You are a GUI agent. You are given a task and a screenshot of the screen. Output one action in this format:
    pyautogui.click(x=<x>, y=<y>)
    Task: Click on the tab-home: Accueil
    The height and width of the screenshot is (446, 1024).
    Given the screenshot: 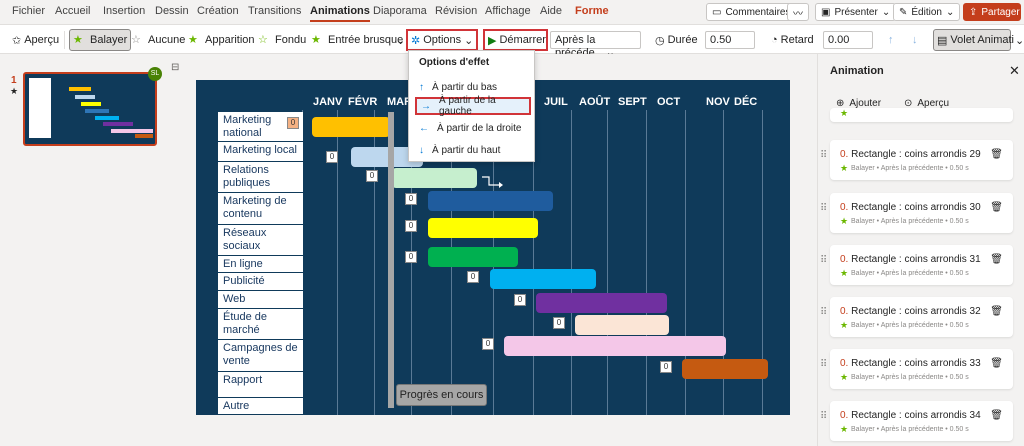 What is the action you would take?
    pyautogui.click(x=72, y=11)
    